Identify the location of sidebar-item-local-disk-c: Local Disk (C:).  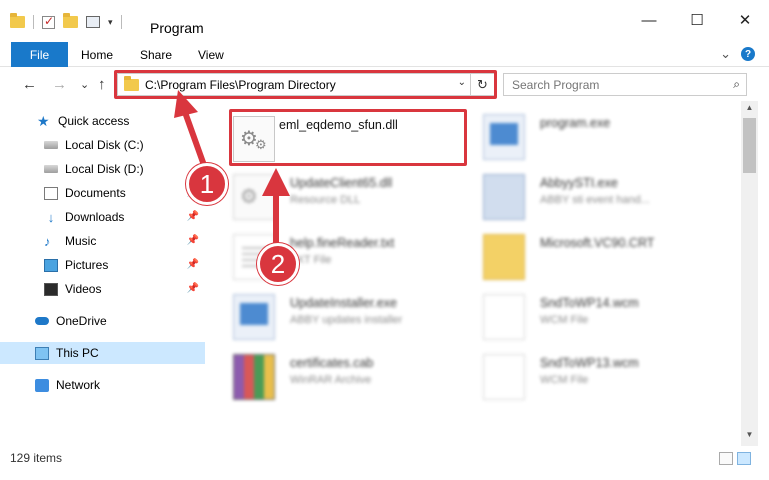
(102, 145).